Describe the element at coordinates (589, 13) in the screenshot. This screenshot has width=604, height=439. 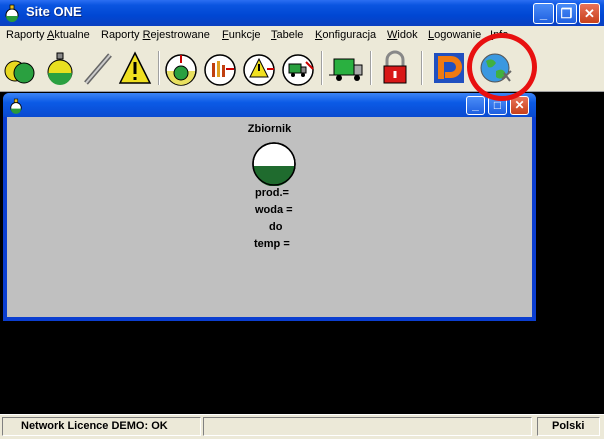
I see `close-button: ✕` at that location.